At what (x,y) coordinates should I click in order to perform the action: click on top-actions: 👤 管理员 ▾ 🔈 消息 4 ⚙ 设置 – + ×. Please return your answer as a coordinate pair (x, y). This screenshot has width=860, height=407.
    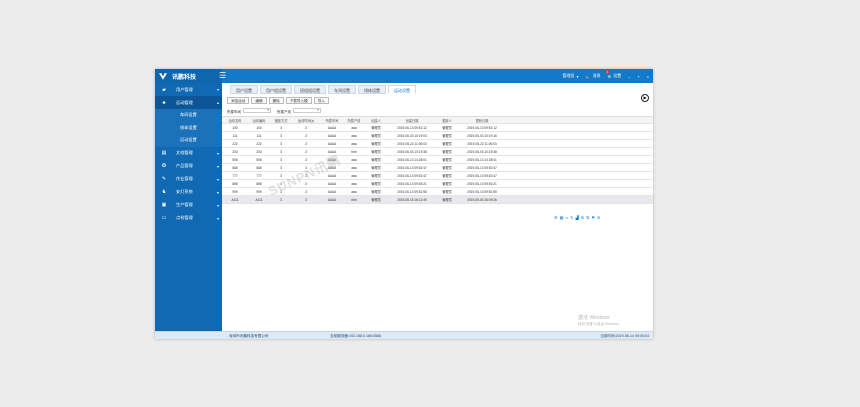
    Looking at the image, I should click on (602, 76).